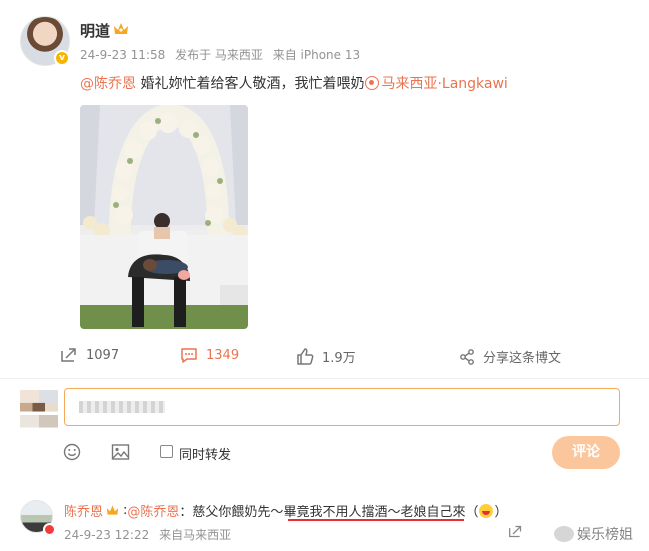 The image size is (649, 551). Describe the element at coordinates (324, 378) in the screenshot. I see `section-divider` at that location.